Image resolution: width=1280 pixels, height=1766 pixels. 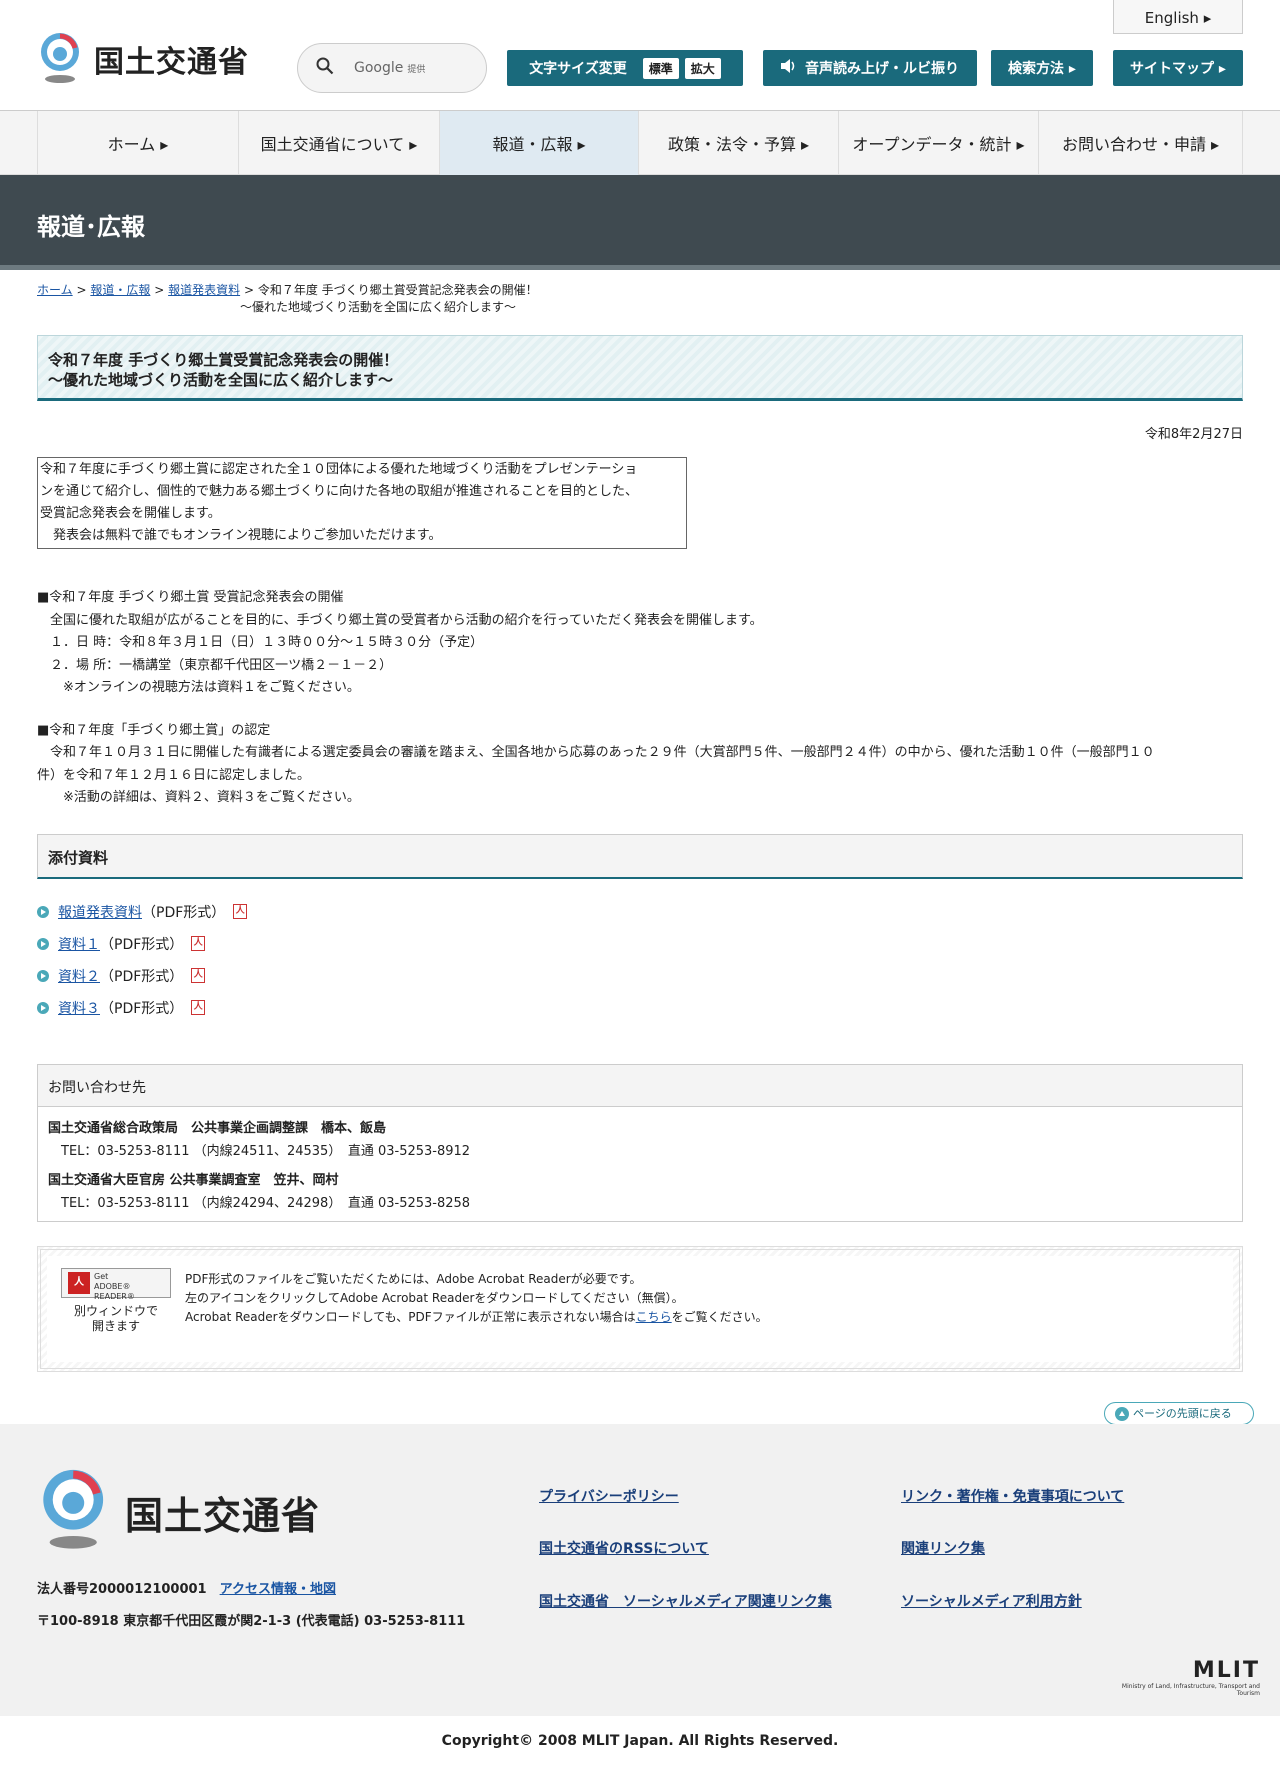 What do you see at coordinates (217, 1128) in the screenshot?
I see `contact-org: 国土交通省総合政策局 公共事業企画調整課 橋本、飯島` at bounding box center [217, 1128].